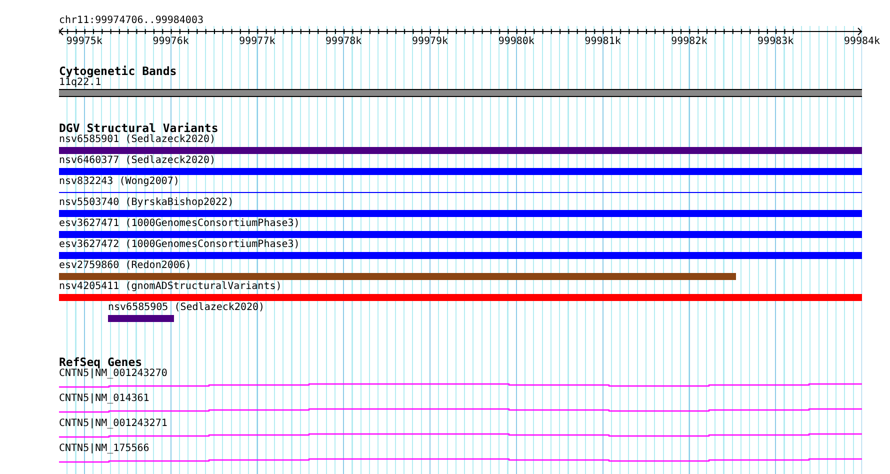 The height and width of the screenshot is (474, 890). Describe the element at coordinates (460, 224) in the screenshot. I see `feature-label: esv3627471 (1000GenomesConsortiumPhase3)` at that location.